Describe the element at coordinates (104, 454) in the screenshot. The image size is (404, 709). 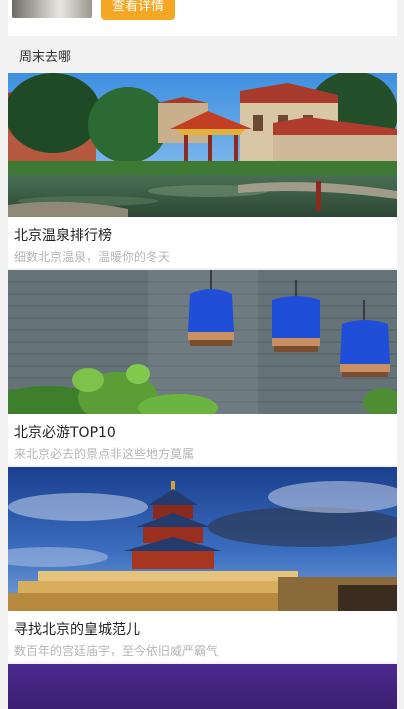
I see `card-subtitle: 来北京必去的景点非这些地方莫属` at that location.